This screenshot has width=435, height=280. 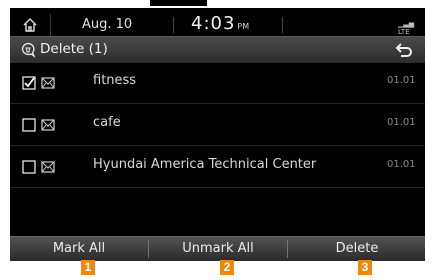 I want to click on callout-marker-2: 2, so click(x=227, y=267).